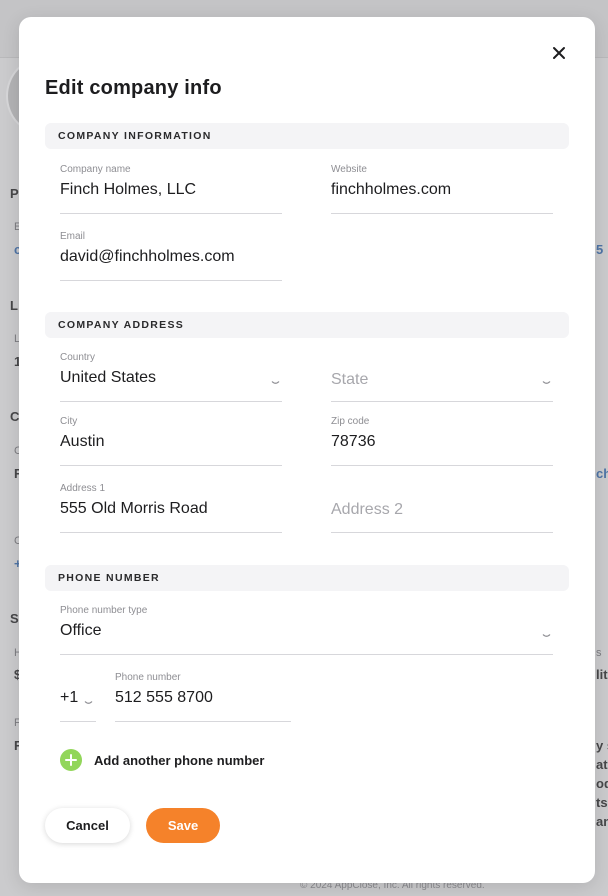 Image resolution: width=608 pixels, height=896 pixels. Describe the element at coordinates (14, 305) in the screenshot. I see `background-text: L` at that location.